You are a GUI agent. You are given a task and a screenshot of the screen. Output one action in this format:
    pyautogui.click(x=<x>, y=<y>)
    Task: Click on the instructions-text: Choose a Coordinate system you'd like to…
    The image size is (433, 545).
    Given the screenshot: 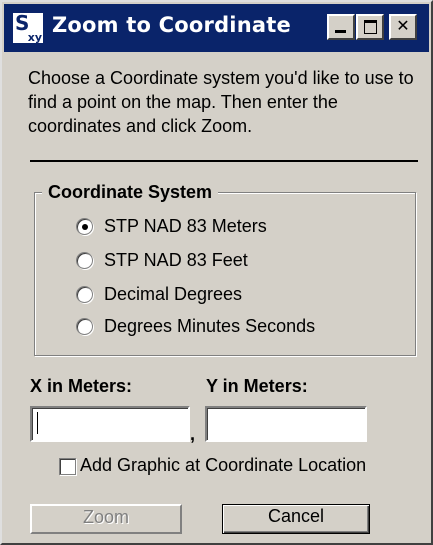 What is the action you would take?
    pyautogui.click(x=221, y=102)
    